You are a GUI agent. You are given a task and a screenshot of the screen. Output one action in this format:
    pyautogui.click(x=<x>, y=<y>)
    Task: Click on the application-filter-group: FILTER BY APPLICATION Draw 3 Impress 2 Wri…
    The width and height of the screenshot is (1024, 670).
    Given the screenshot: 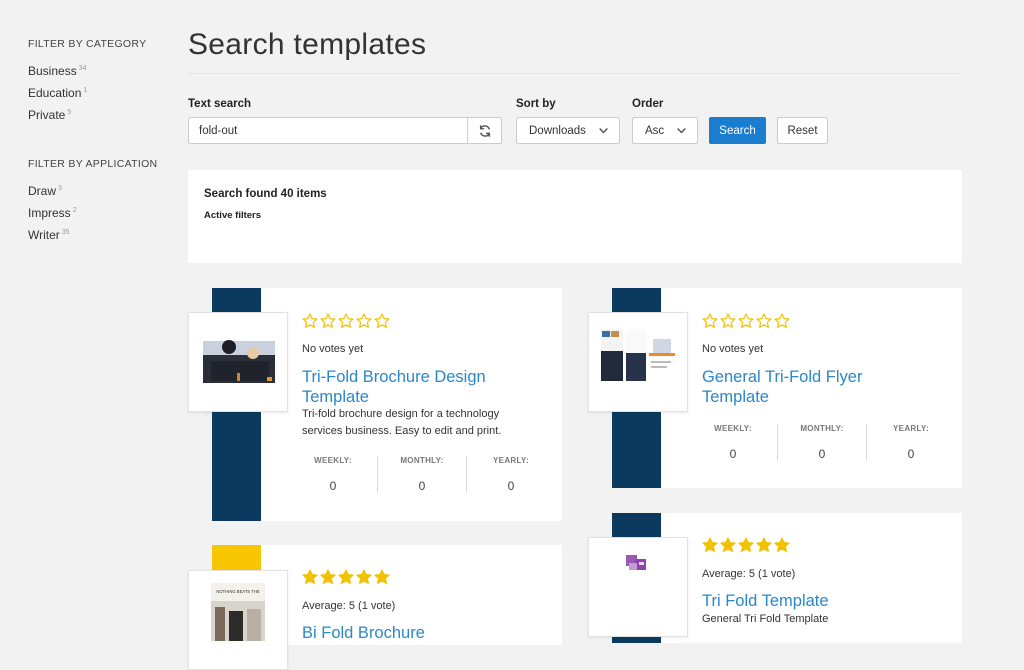 What is the action you would take?
    pyautogui.click(x=98, y=200)
    